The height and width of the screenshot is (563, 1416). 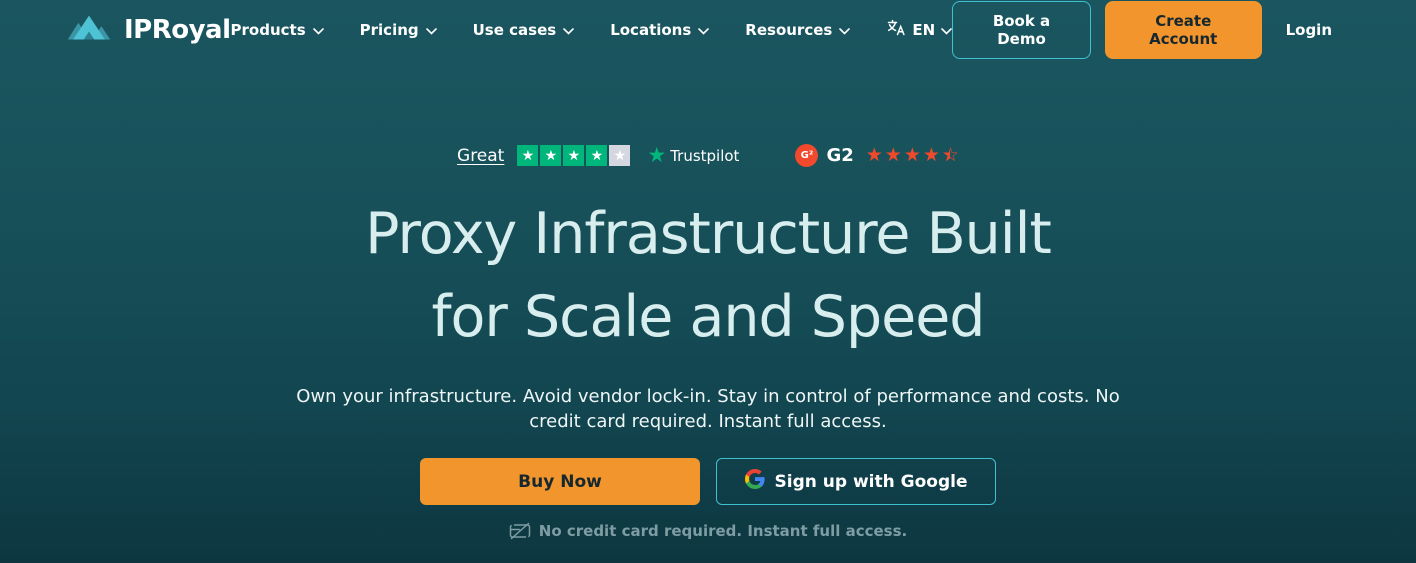 I want to click on credit-card-slash-icon, so click(x=520, y=531).